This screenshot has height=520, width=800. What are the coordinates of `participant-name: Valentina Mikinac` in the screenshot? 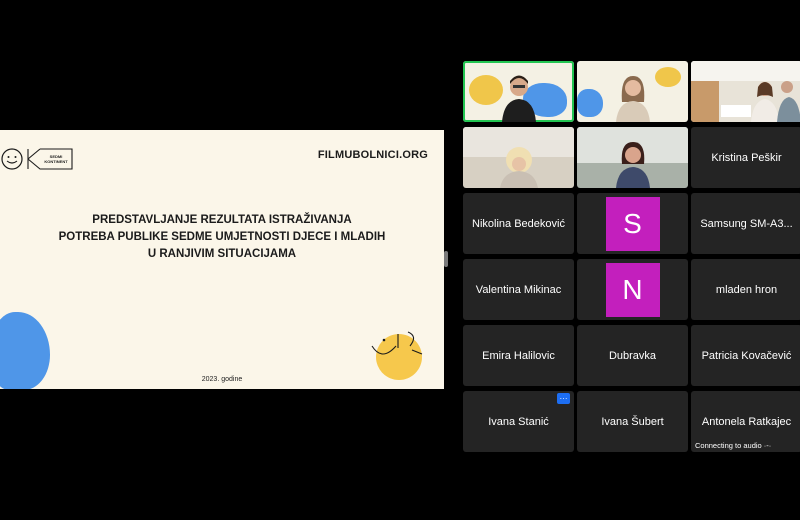 It's located at (518, 289).